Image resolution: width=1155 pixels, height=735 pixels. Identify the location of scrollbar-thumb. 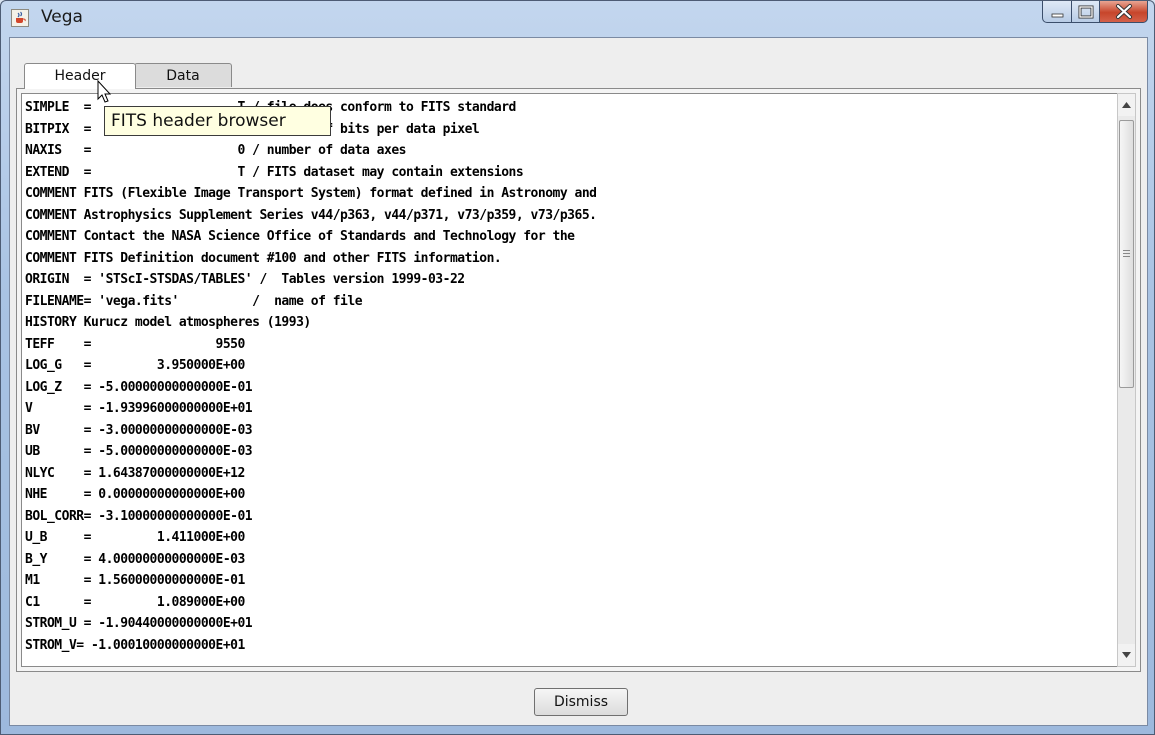
(1126, 254).